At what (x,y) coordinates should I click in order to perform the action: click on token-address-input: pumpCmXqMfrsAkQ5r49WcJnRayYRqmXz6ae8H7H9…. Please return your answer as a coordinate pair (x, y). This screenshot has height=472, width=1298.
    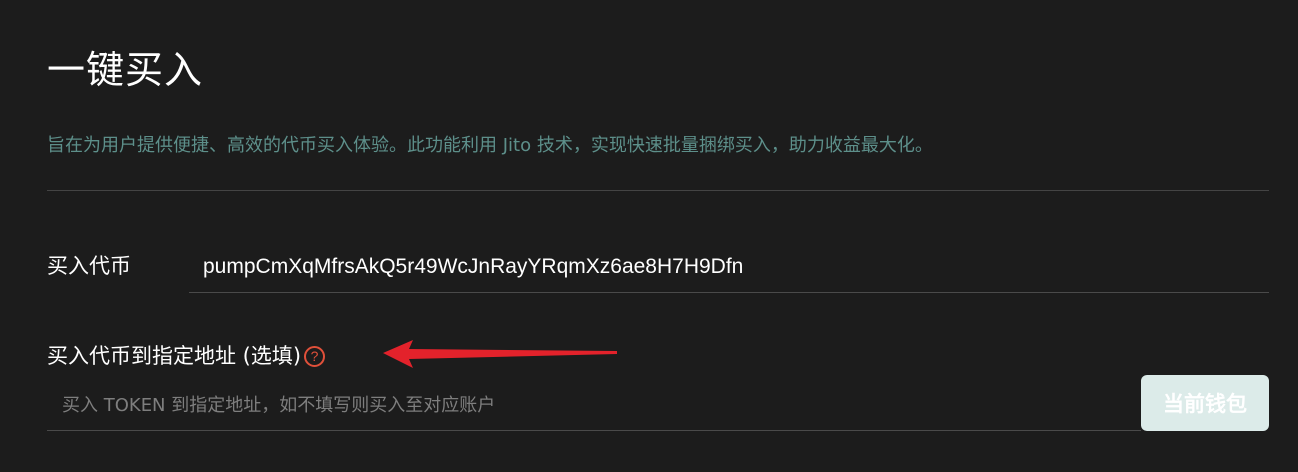
    Looking at the image, I should click on (729, 266).